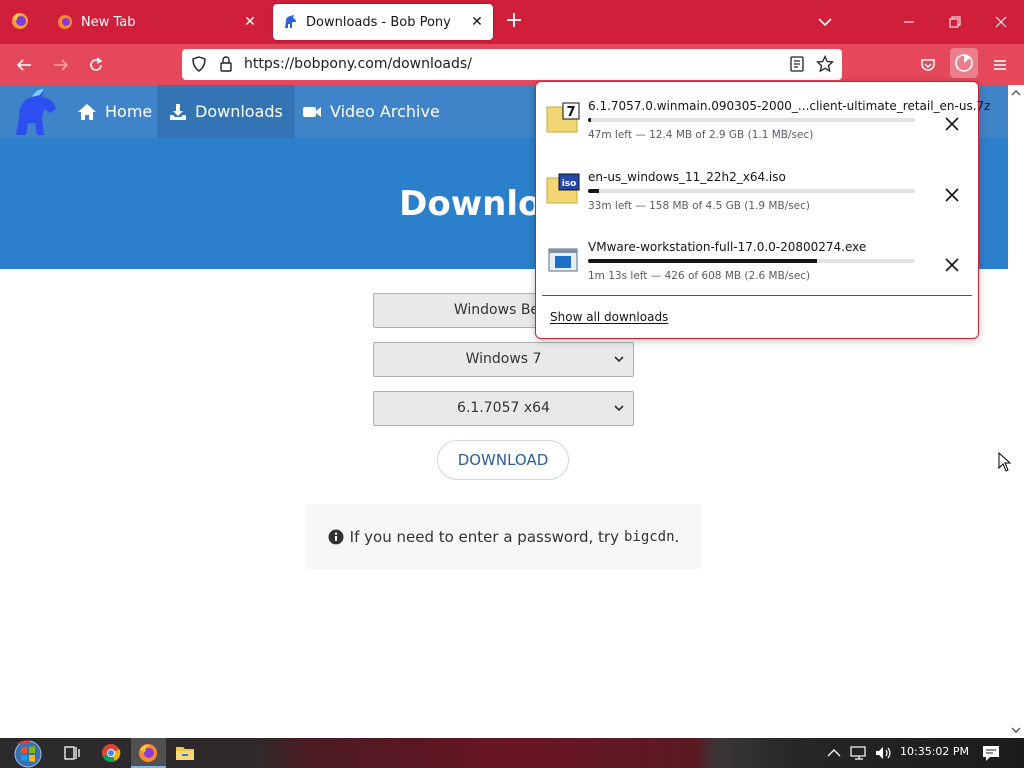 The image size is (1024, 768). I want to click on info-text-end: ., so click(677, 536).